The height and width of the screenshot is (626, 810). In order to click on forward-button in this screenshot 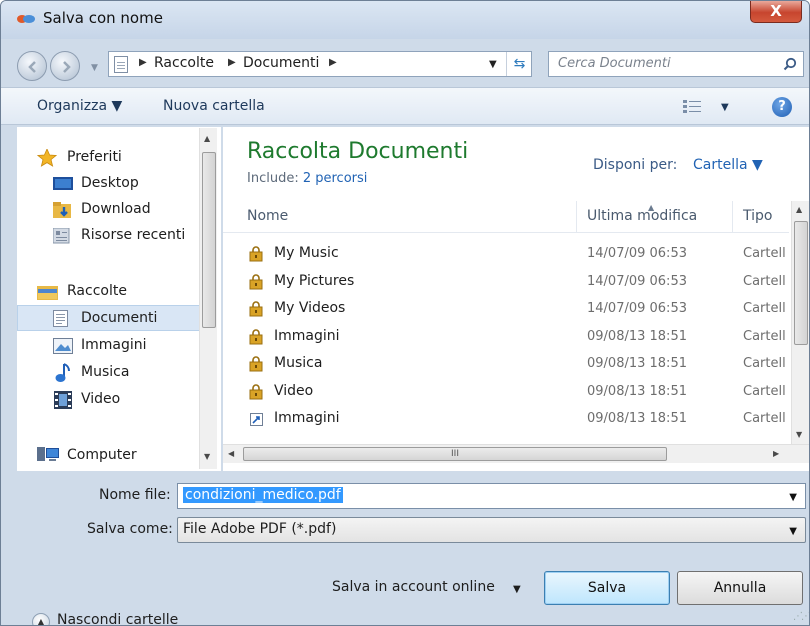, I will do `click(65, 66)`.